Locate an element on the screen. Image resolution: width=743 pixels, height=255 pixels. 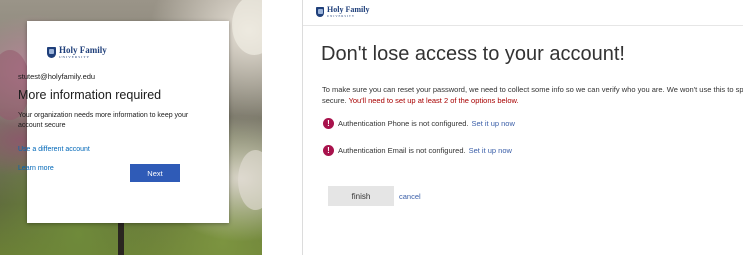
cancel-link: cancel is located at coordinates (410, 196).